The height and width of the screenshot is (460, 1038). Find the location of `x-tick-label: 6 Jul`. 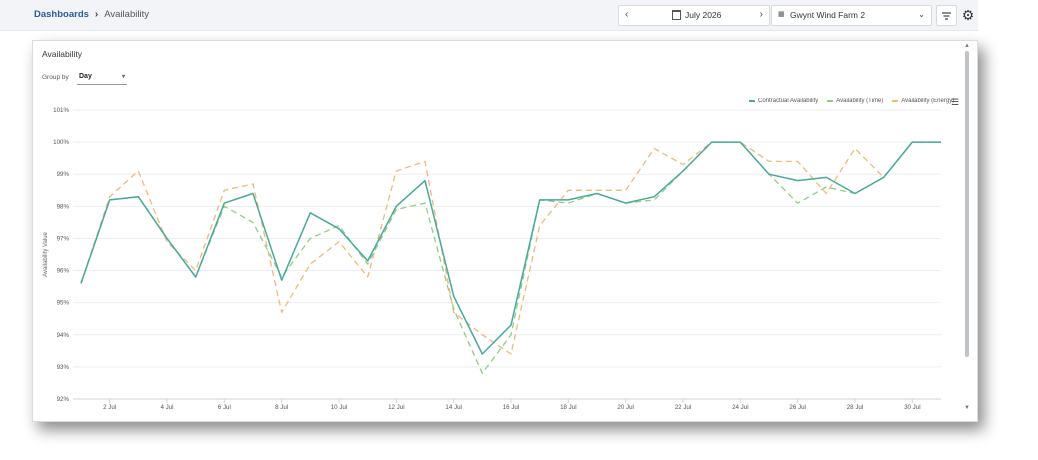

x-tick-label: 6 Jul is located at coordinates (224, 407).